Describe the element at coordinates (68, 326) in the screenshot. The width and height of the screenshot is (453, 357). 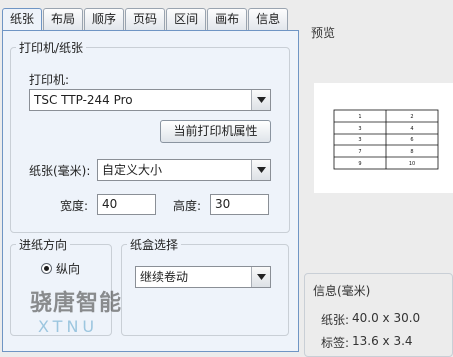
I see `watermark-logo: XTNU` at that location.